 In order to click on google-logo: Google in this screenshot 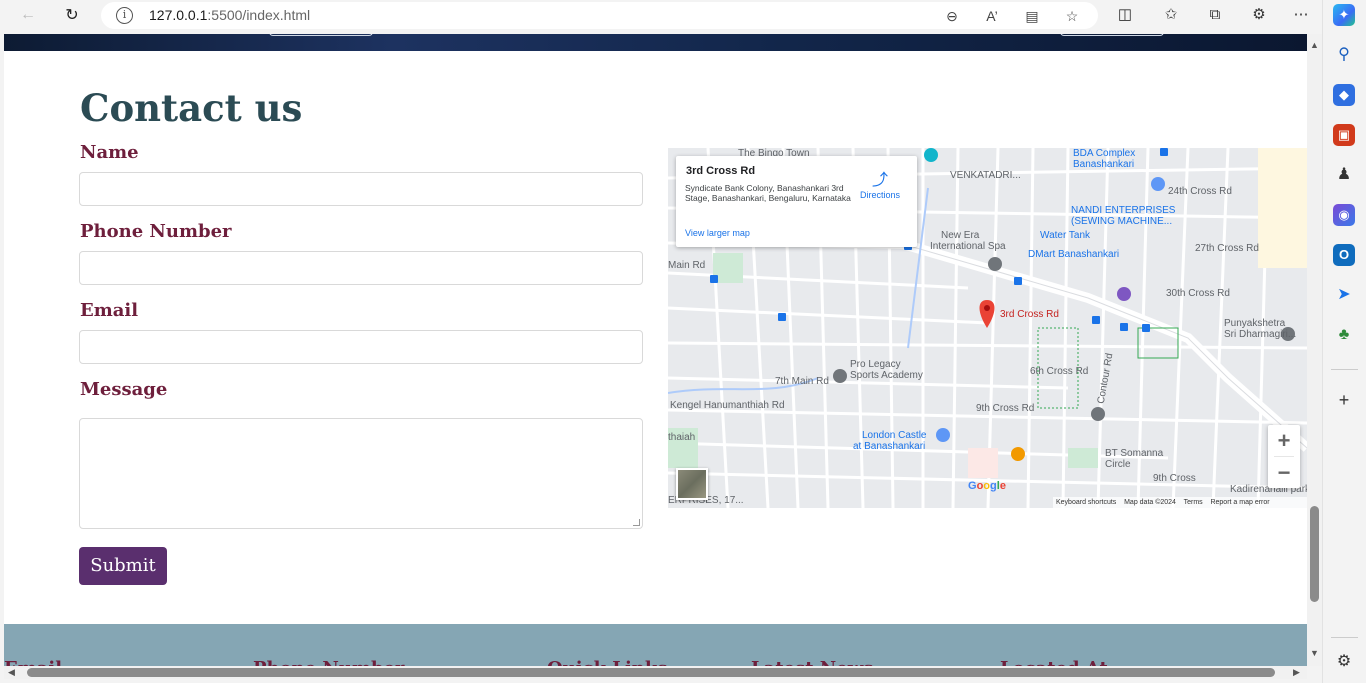, I will do `click(987, 486)`.